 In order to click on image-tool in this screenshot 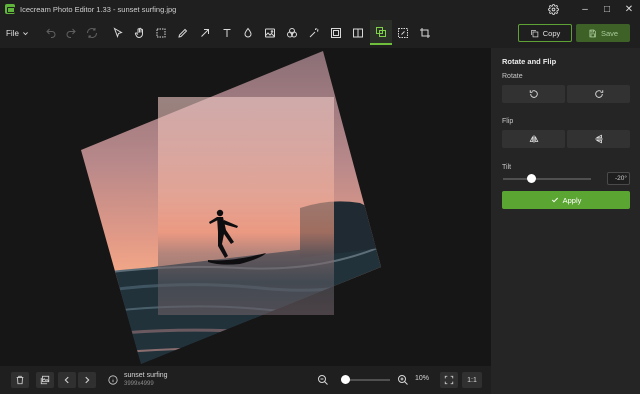, I will do `click(270, 33)`.